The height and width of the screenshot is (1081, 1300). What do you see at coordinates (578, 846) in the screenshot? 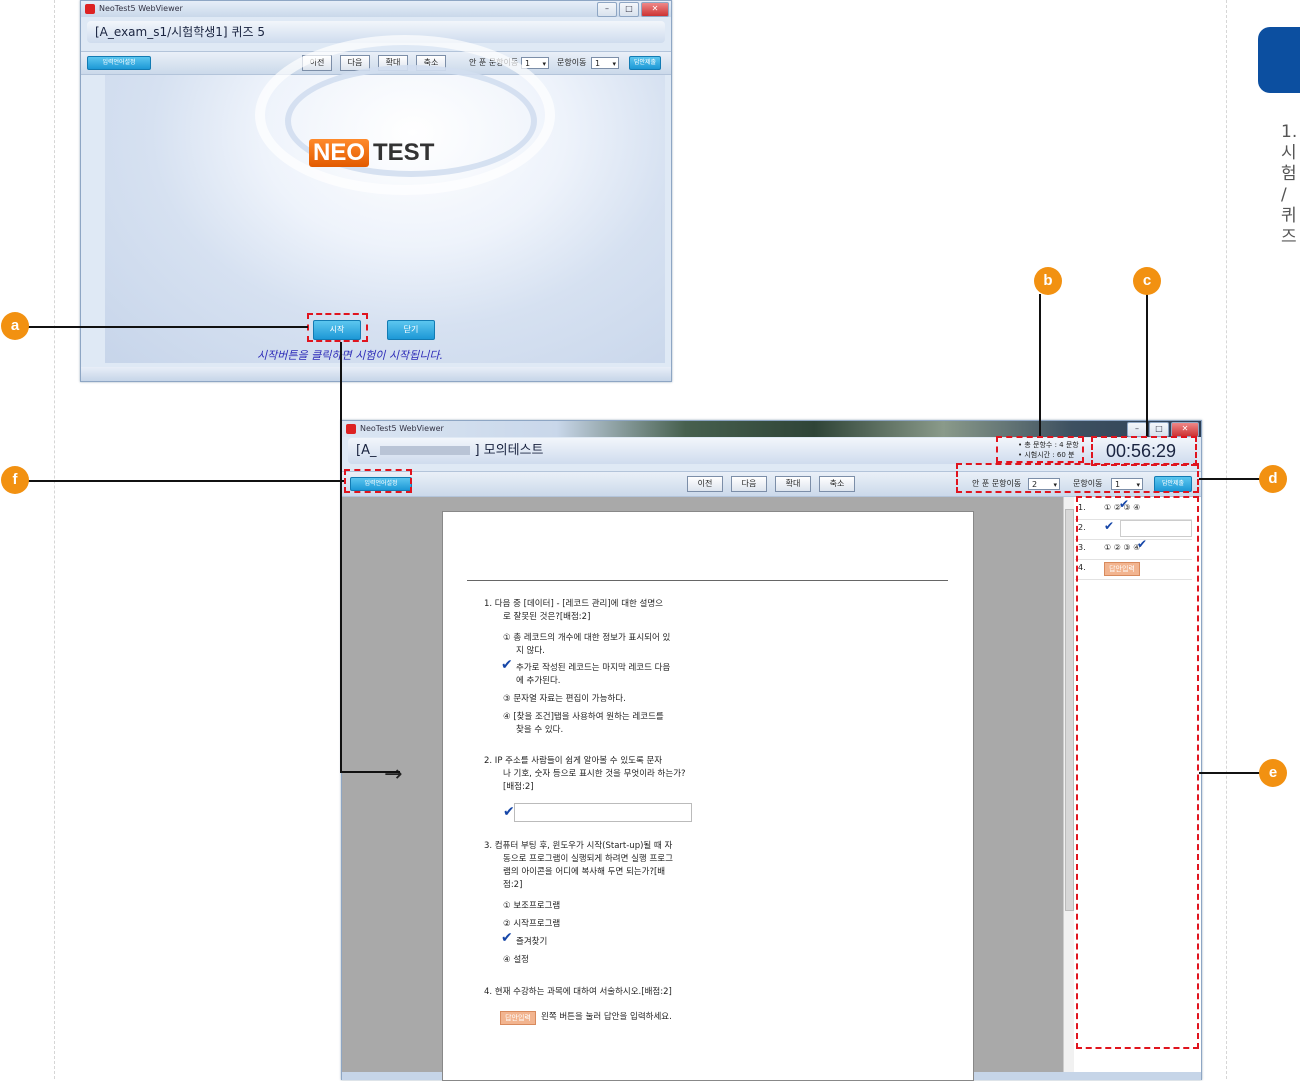
I see `q3-text: 3. 컴퓨터 부팅 후, 윈도우가 시작(Start-up)될 때 자` at bounding box center [578, 846].